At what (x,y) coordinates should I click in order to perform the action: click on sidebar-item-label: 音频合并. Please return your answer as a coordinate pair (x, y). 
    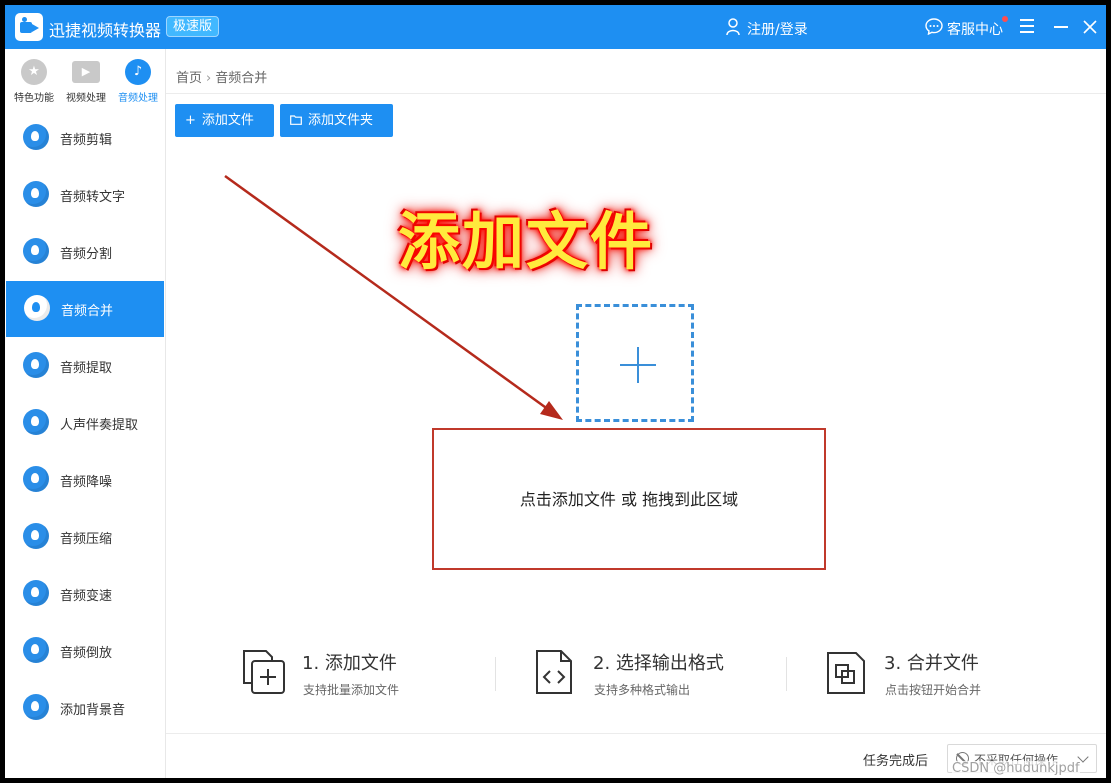
    Looking at the image, I should click on (87, 311).